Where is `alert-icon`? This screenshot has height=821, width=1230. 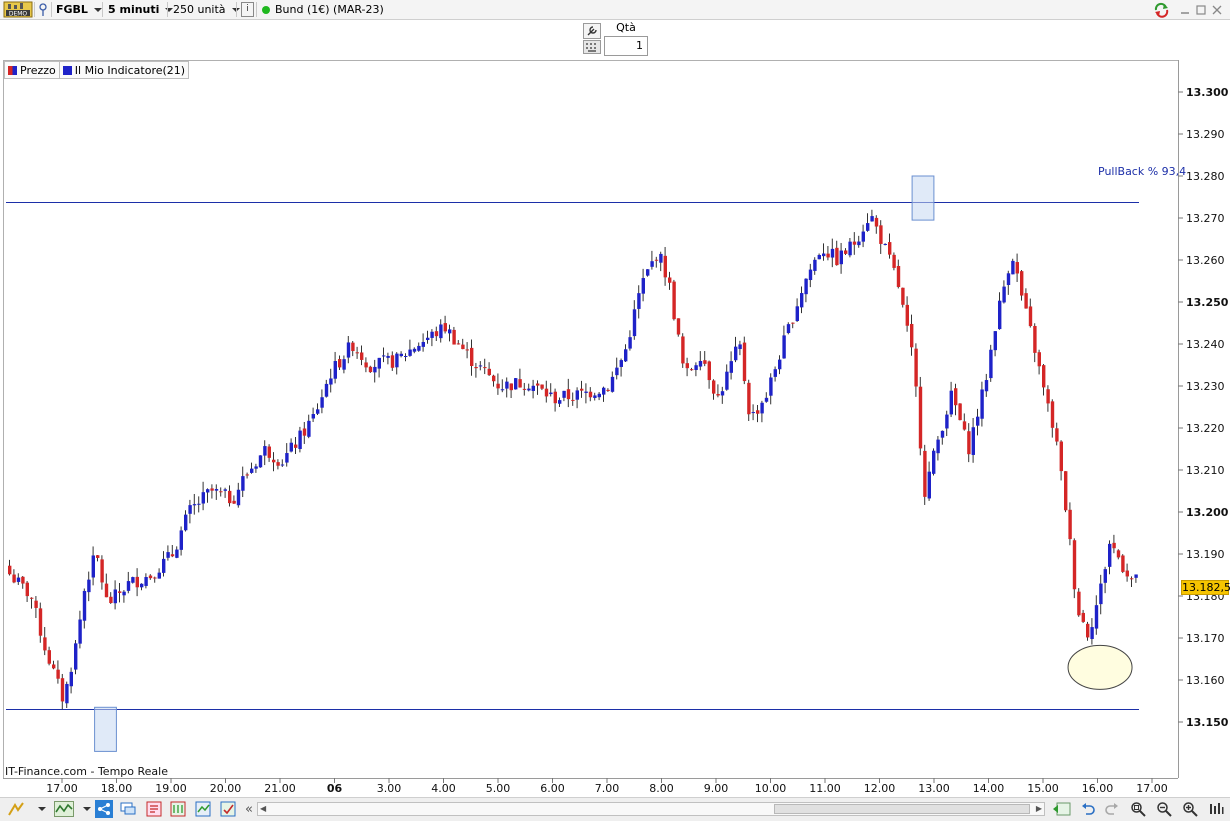 alert-icon is located at coordinates (154, 809).